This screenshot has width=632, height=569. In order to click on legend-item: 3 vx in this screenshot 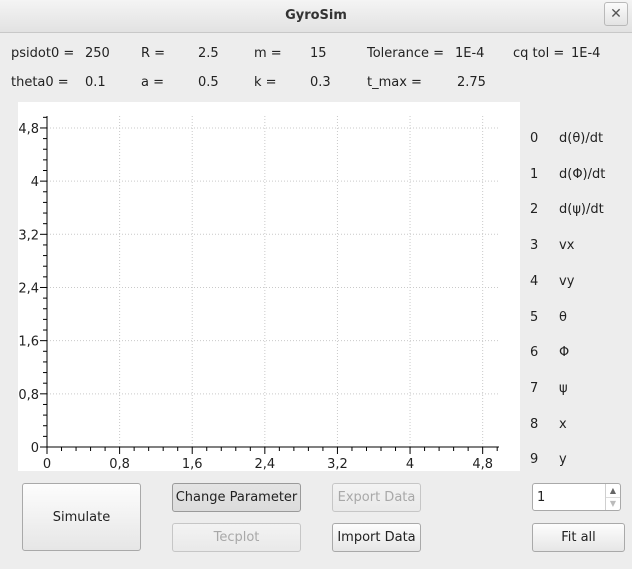, I will do `click(552, 245)`.